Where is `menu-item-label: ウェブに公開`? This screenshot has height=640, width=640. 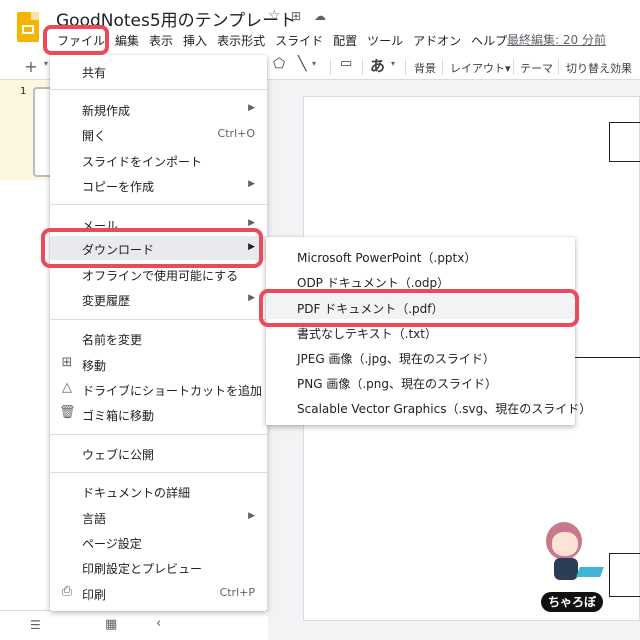 menu-item-label: ウェブに公開 is located at coordinates (118, 455).